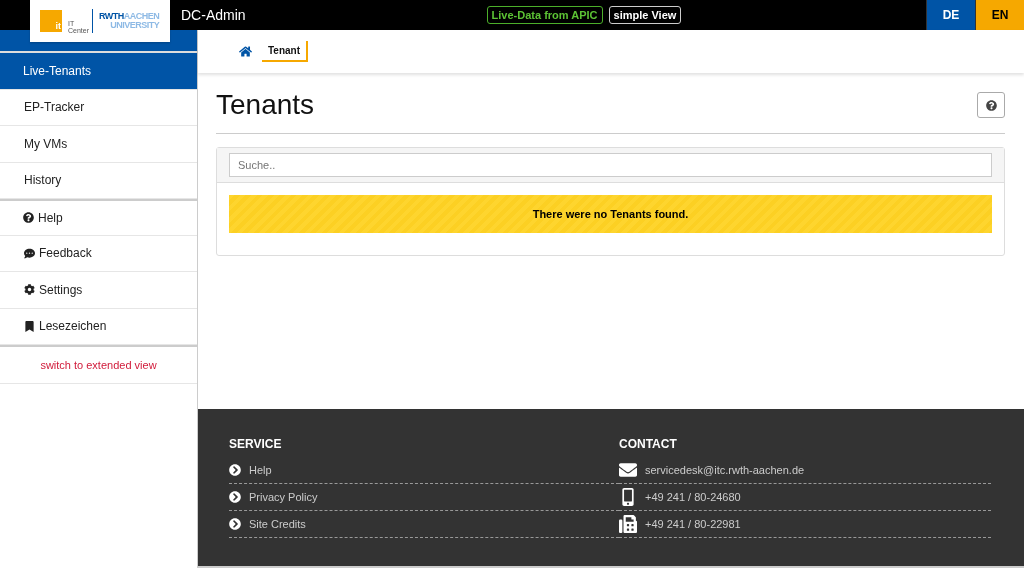 This screenshot has height=568, width=1024. What do you see at coordinates (57, 70) in the screenshot?
I see `sidebar-label: Live-Tenants` at bounding box center [57, 70].